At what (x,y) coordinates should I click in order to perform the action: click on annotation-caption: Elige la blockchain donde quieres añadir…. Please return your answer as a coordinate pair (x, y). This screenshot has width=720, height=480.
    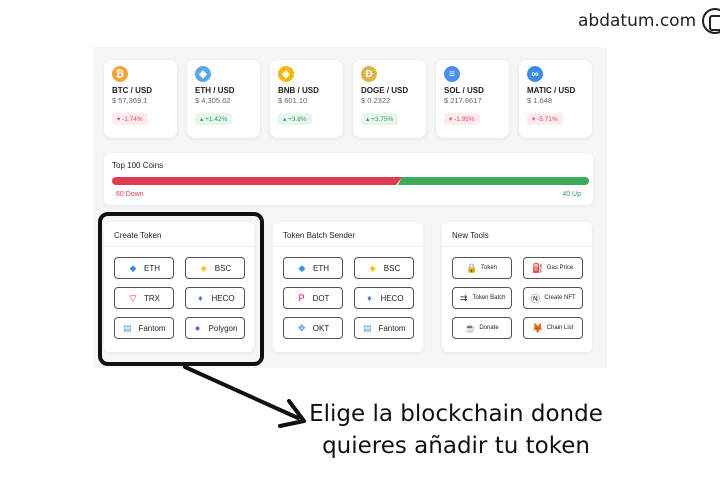
    Looking at the image, I should click on (456, 430).